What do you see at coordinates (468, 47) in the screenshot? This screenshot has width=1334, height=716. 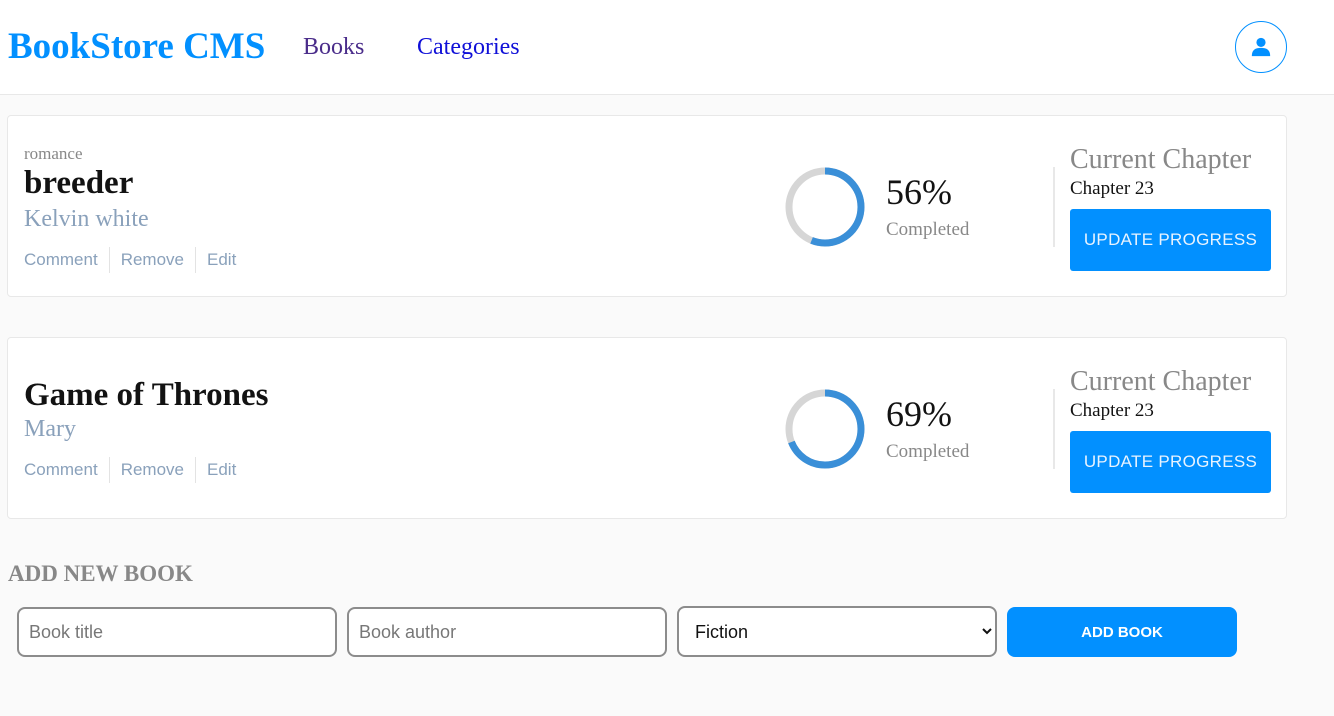 I see `nav-link-categories: Categories` at bounding box center [468, 47].